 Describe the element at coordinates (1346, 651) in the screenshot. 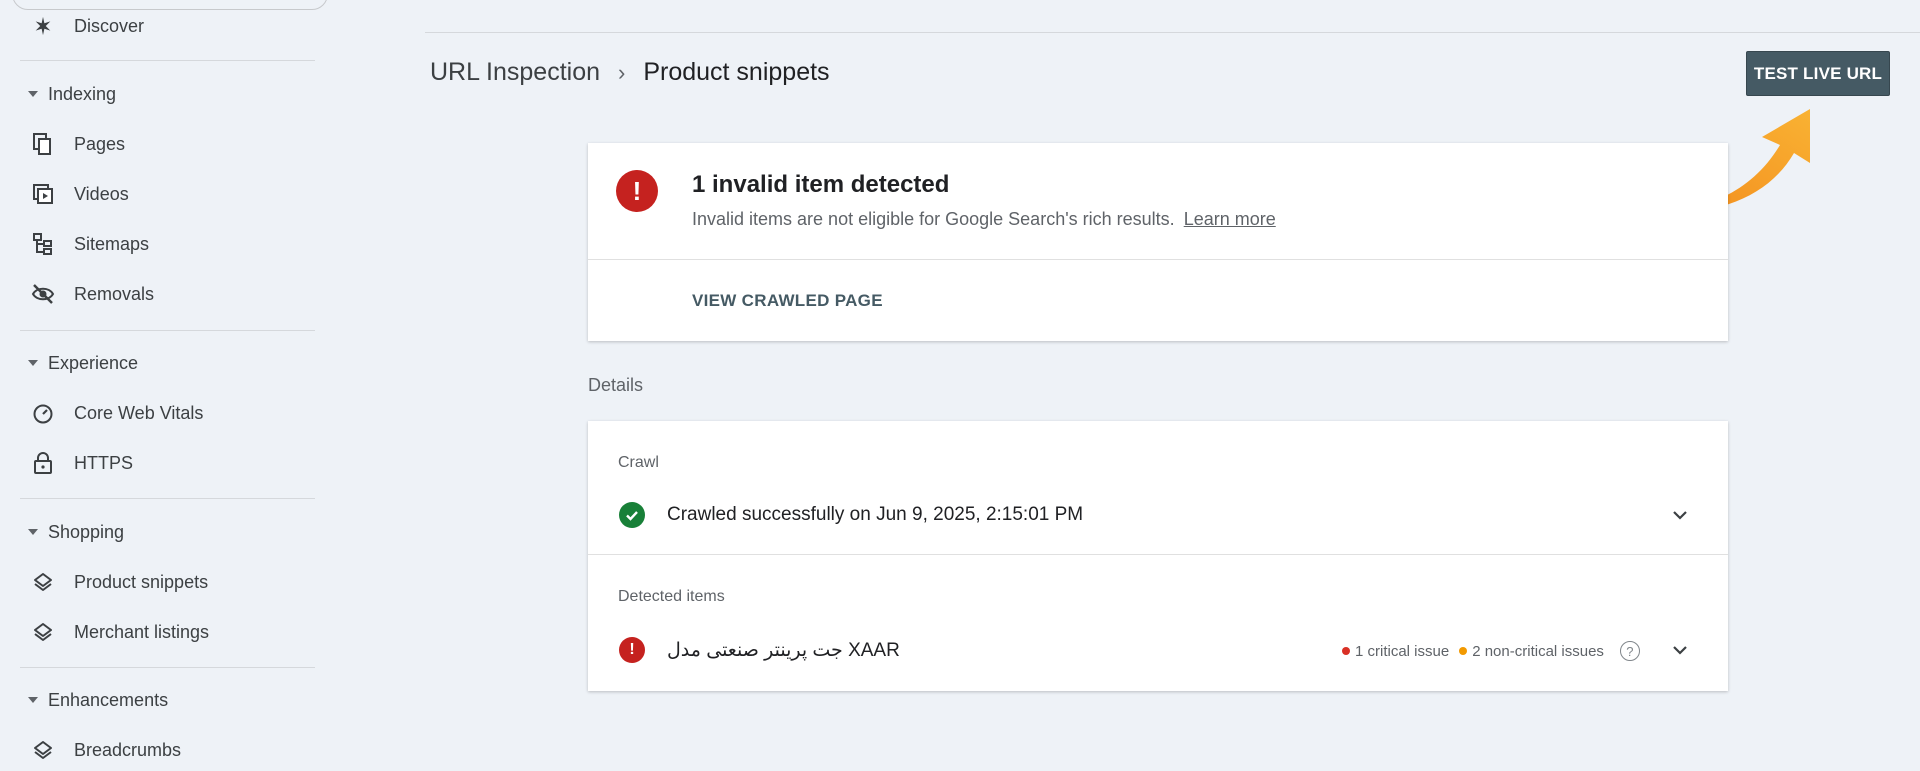

I see `critical-dot-icon` at that location.